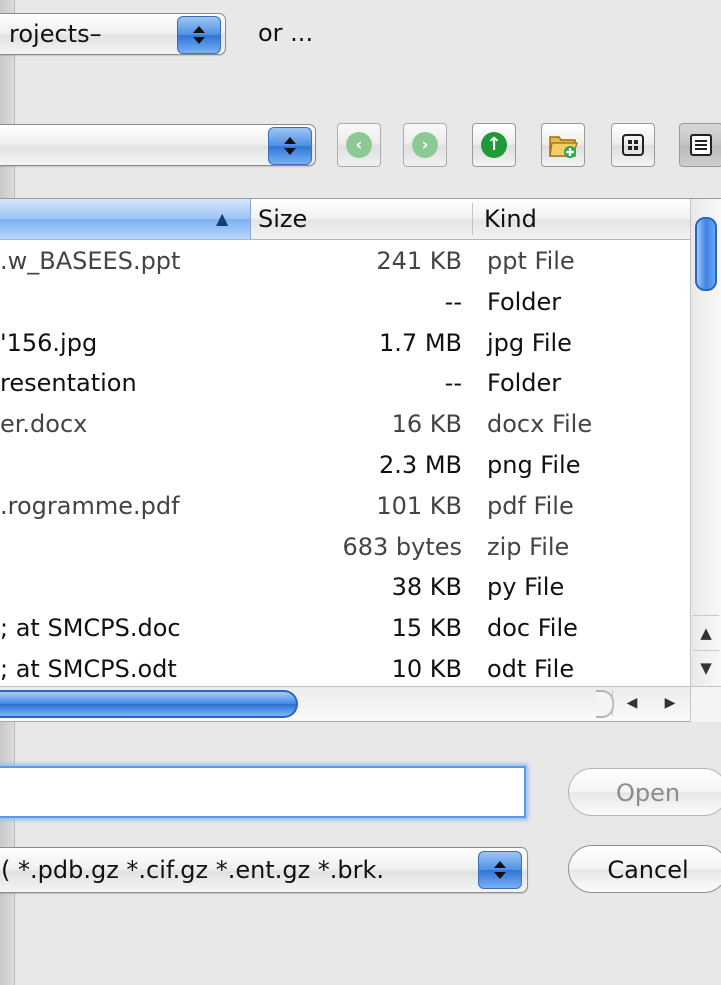  I want to click on back-button: ‹, so click(359, 145).